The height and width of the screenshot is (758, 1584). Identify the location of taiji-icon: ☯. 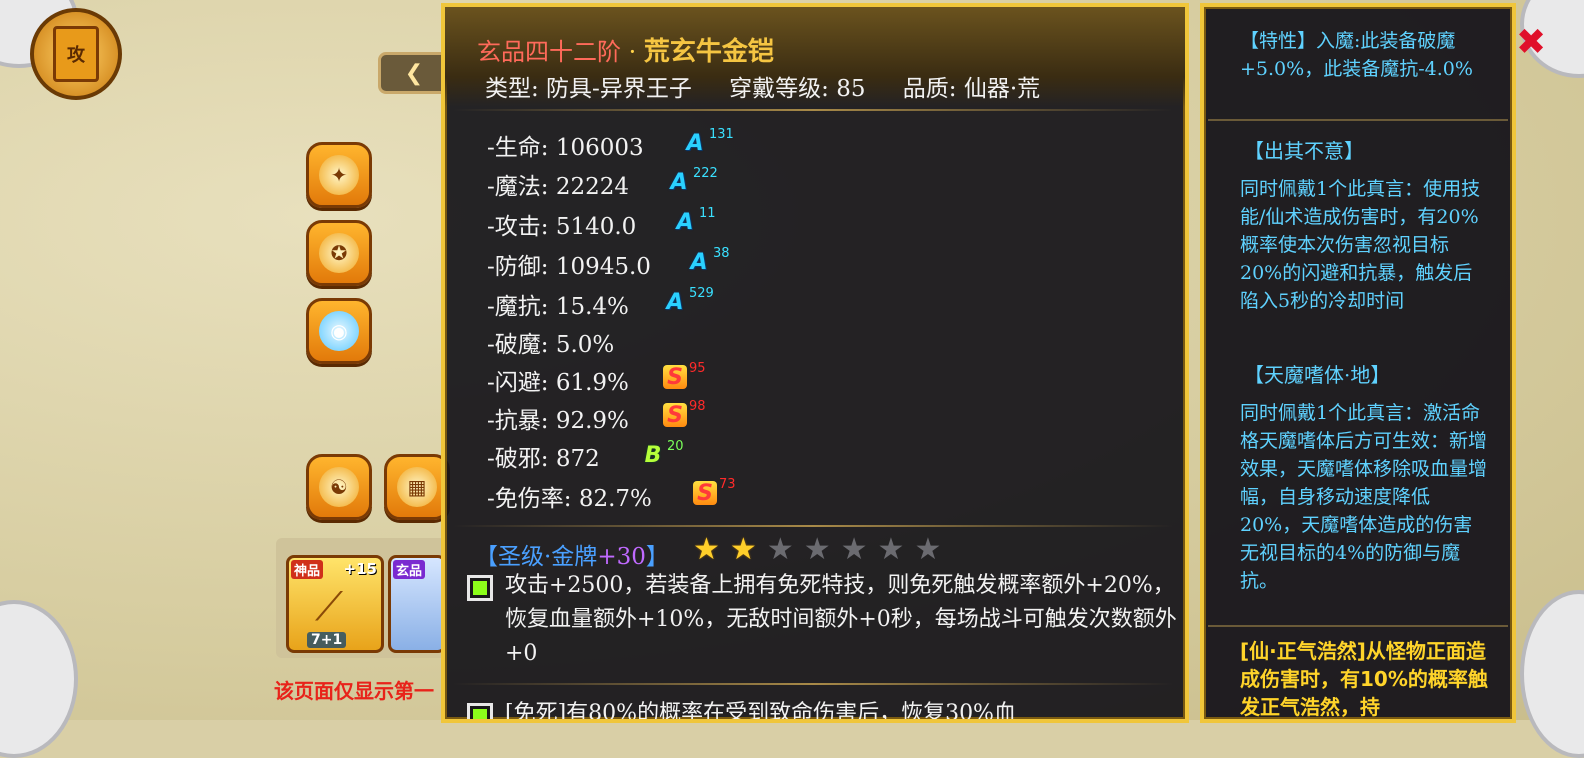
(339, 487).